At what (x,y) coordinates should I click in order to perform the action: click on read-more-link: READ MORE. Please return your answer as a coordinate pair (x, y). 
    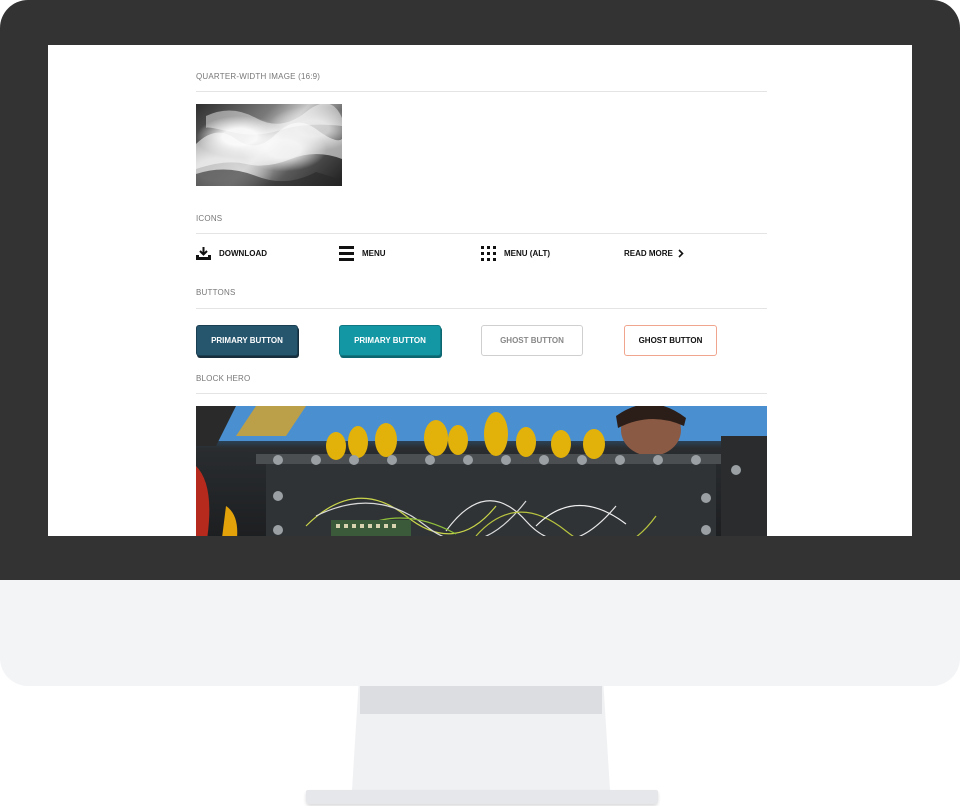
    Looking at the image, I should click on (654, 253).